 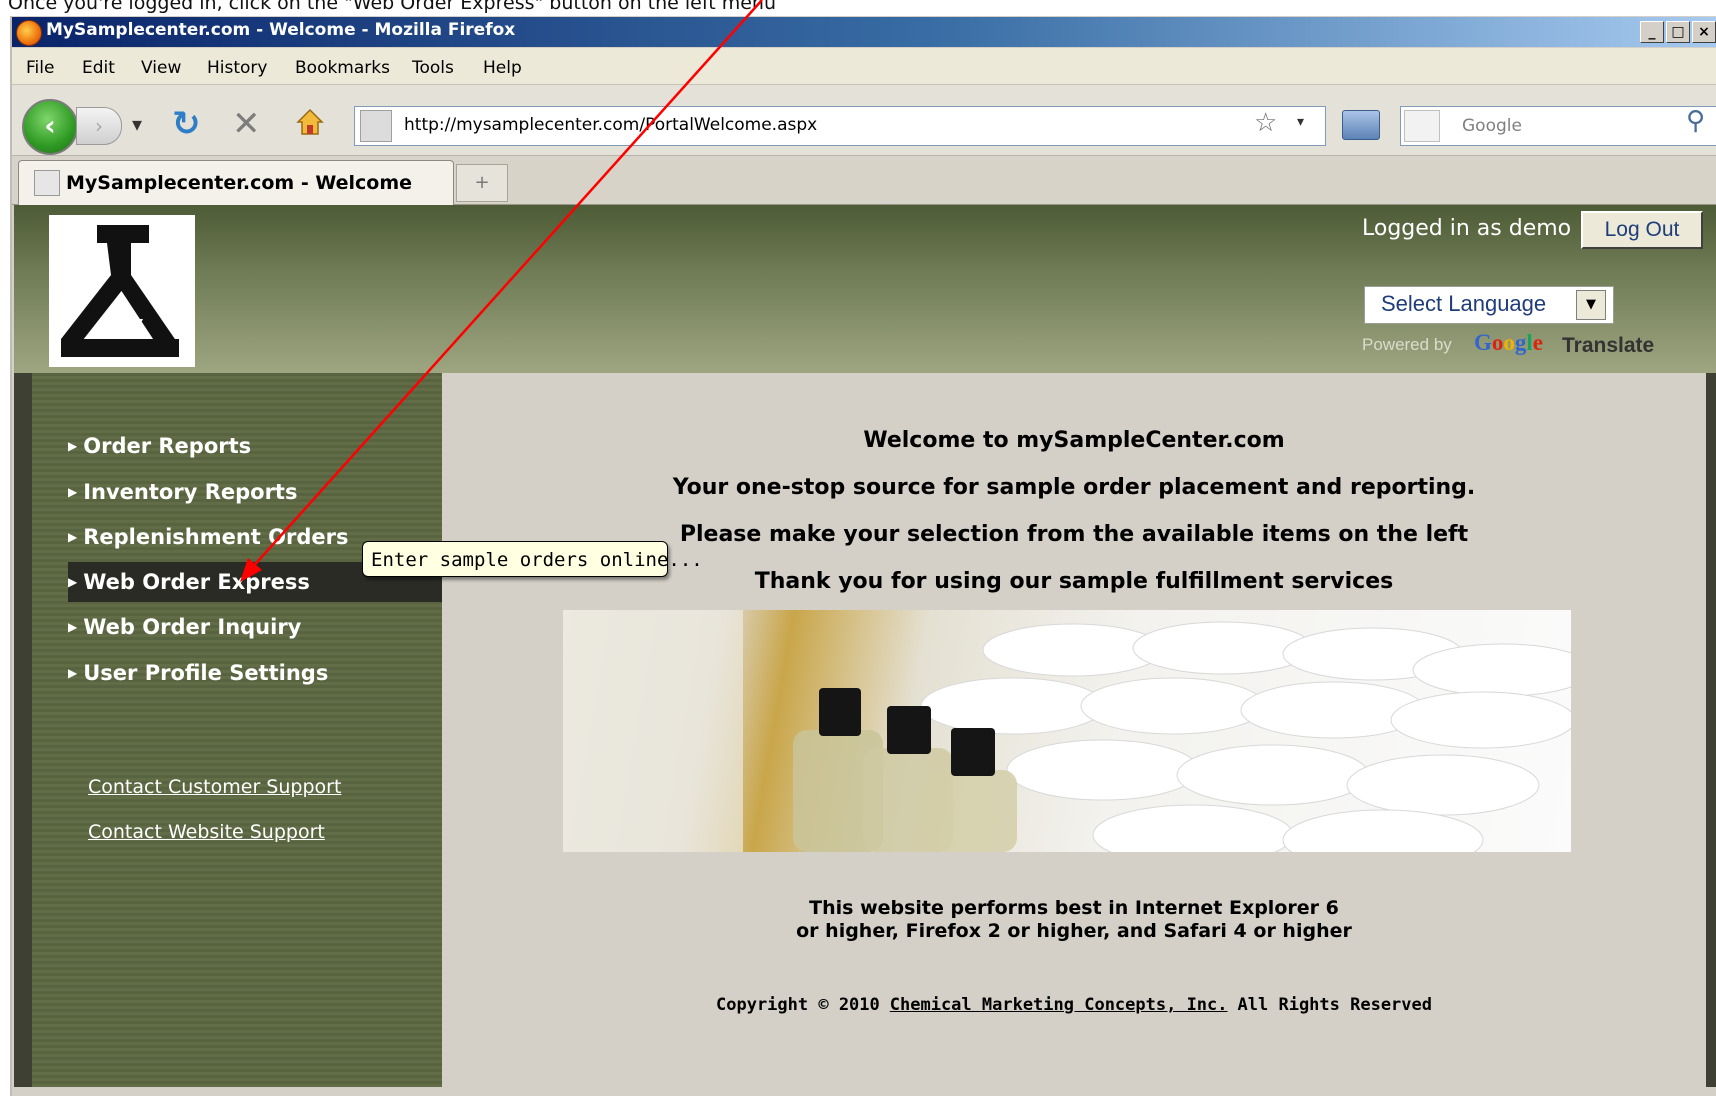 What do you see at coordinates (1678, 32) in the screenshot?
I see `maximize-button: □` at bounding box center [1678, 32].